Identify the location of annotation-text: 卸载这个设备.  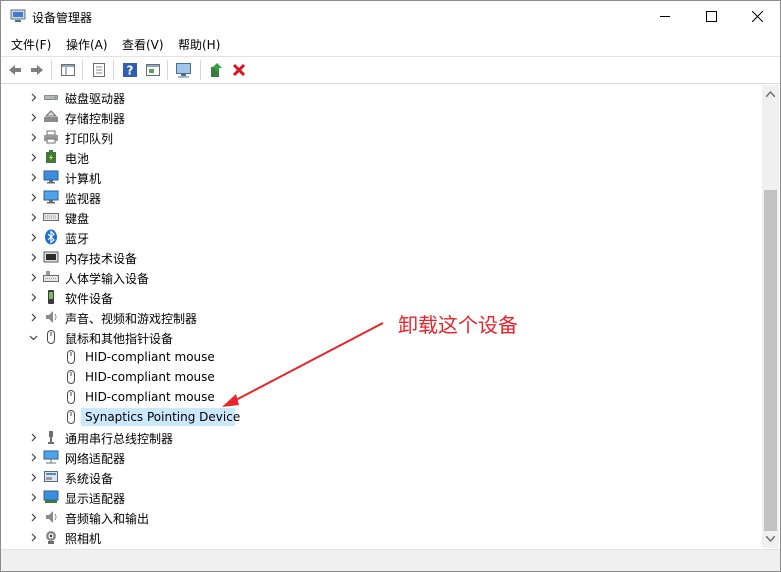
(458, 325).